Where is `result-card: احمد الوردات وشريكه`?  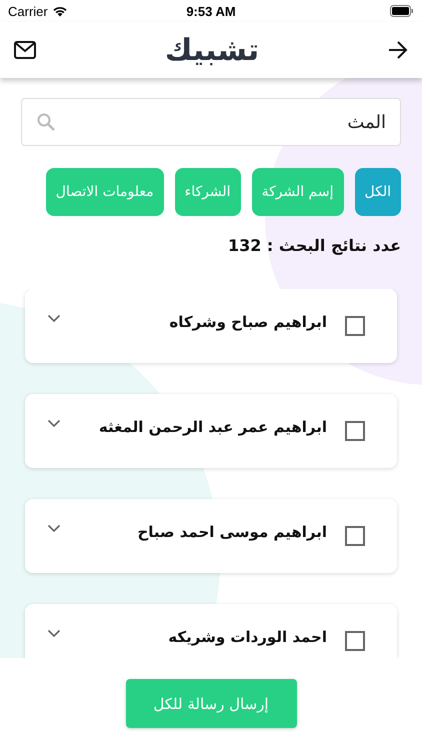 result-card: احمد الوردات وشريكه is located at coordinates (211, 631).